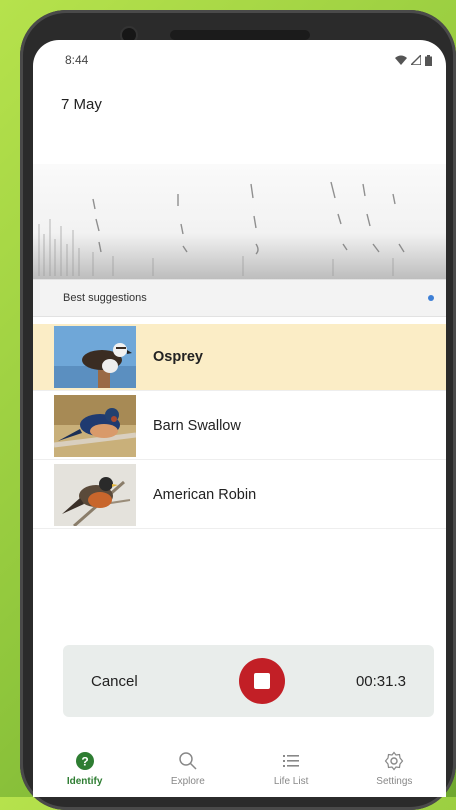 This screenshot has height=810, width=456. What do you see at coordinates (401, 60) in the screenshot?
I see `wifi-icon` at bounding box center [401, 60].